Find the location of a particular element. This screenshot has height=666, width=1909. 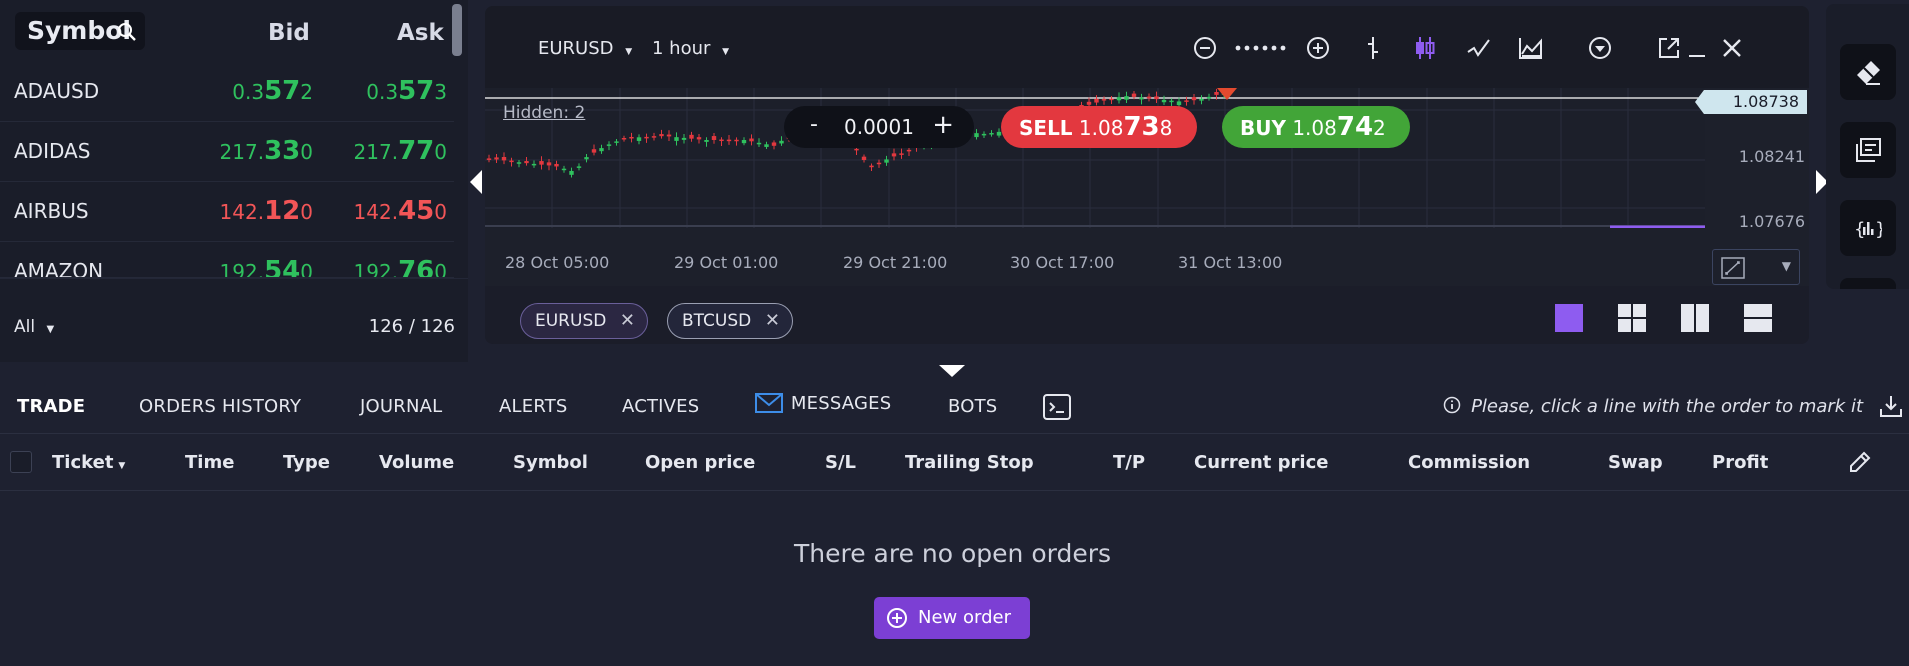

symbol-footer: All ▼ 126 / 126 is located at coordinates (234, 320).